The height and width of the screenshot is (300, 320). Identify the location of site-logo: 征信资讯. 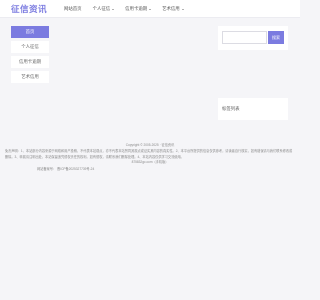
(29, 9).